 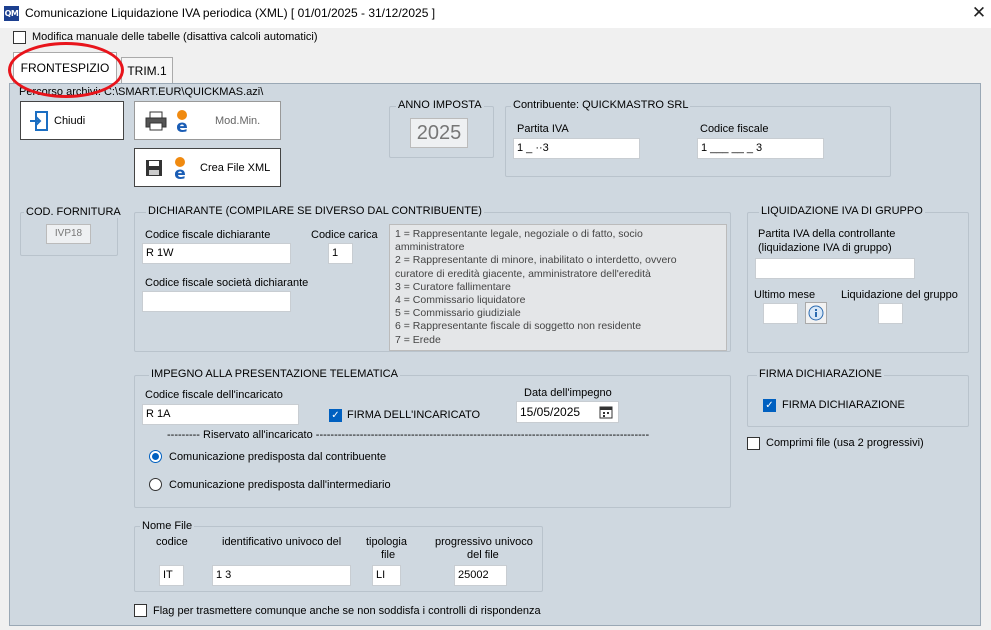 What do you see at coordinates (418, 339) in the screenshot?
I see `carica-option: 7 = Erede` at bounding box center [418, 339].